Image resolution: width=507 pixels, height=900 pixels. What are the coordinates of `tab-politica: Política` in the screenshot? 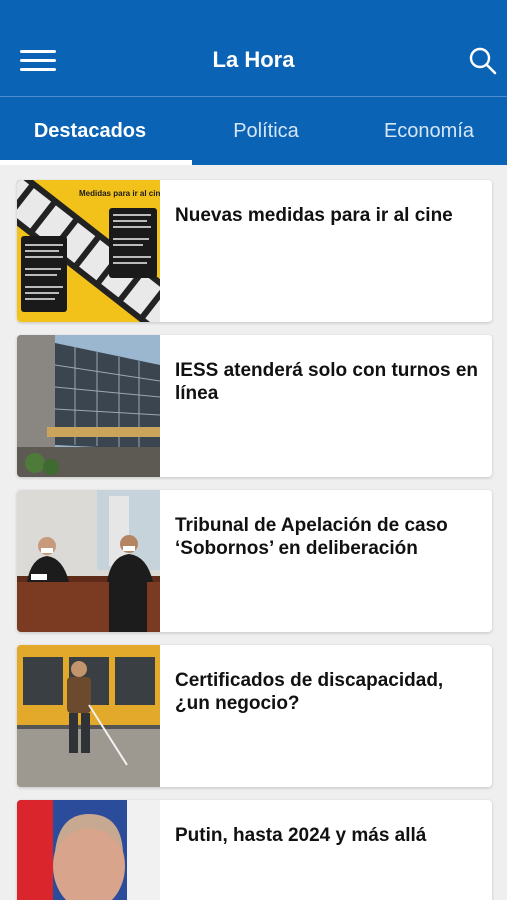 It's located at (266, 131).